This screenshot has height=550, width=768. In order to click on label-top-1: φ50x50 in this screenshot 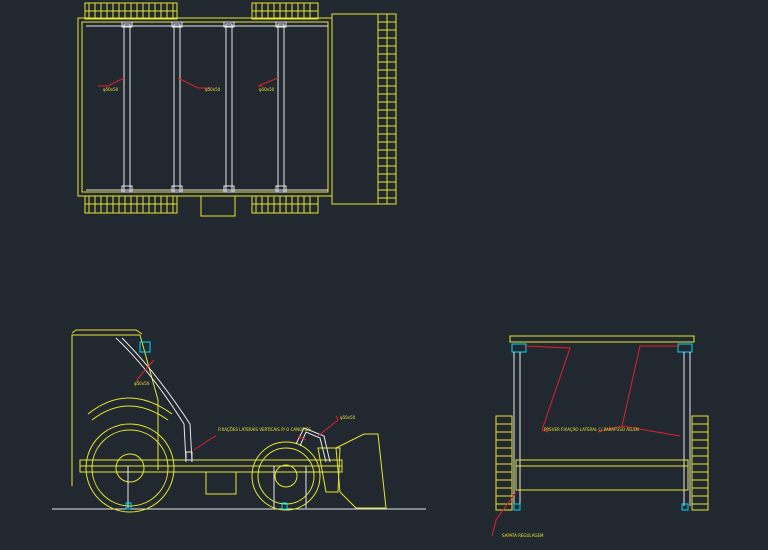, I will do `click(111, 89)`.